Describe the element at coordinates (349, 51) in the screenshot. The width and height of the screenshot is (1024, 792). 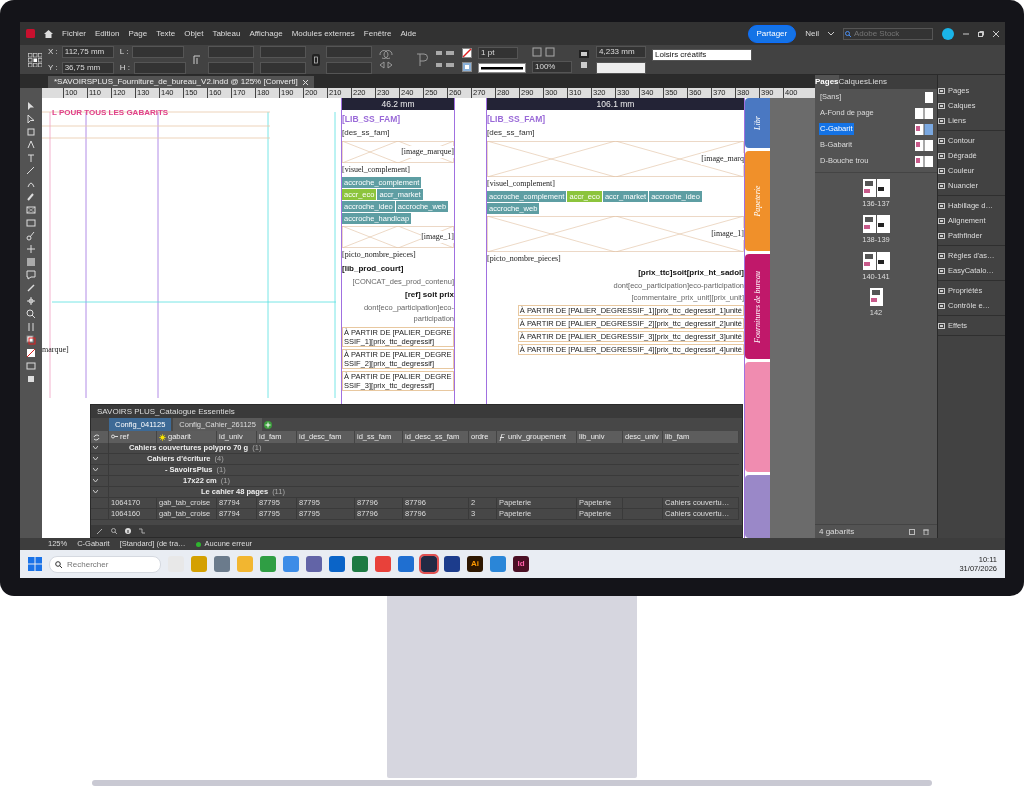
I see `rotation-field` at that location.